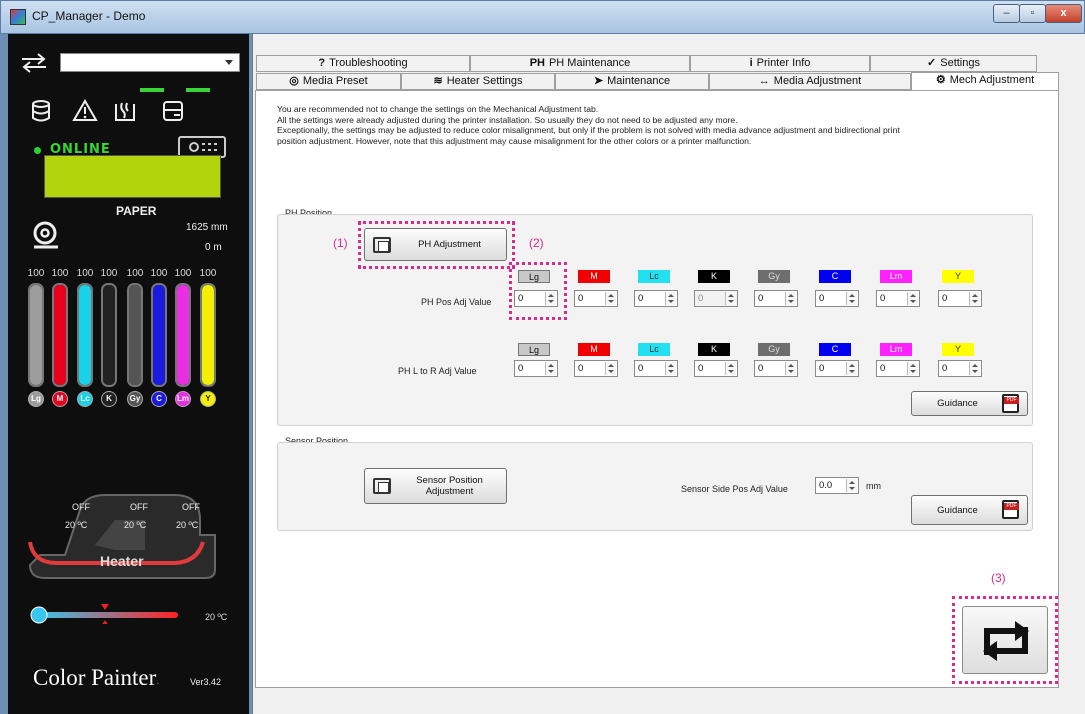 This screenshot has height=714, width=1085. Describe the element at coordinates (835, 276) in the screenshot. I see `color-label-c: C` at that location.